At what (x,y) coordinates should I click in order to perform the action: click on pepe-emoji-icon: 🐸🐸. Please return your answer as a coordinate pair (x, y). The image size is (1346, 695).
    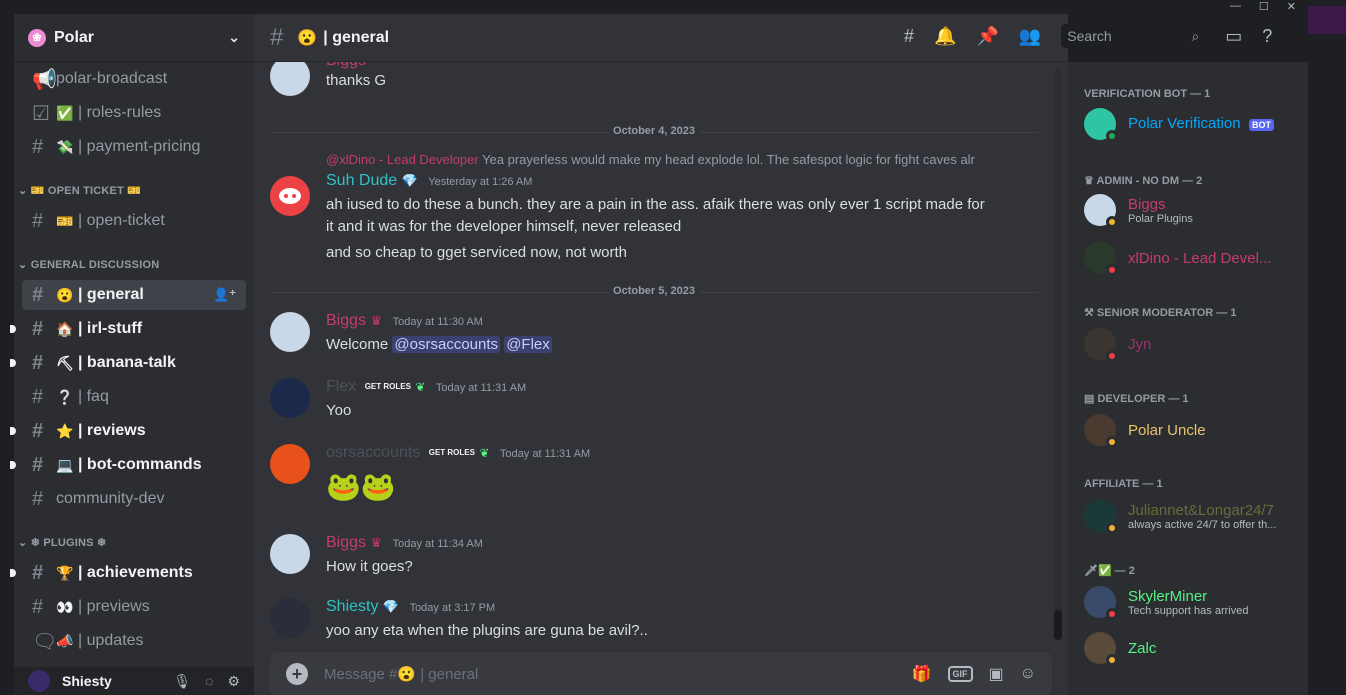
    Looking at the image, I should click on (361, 486).